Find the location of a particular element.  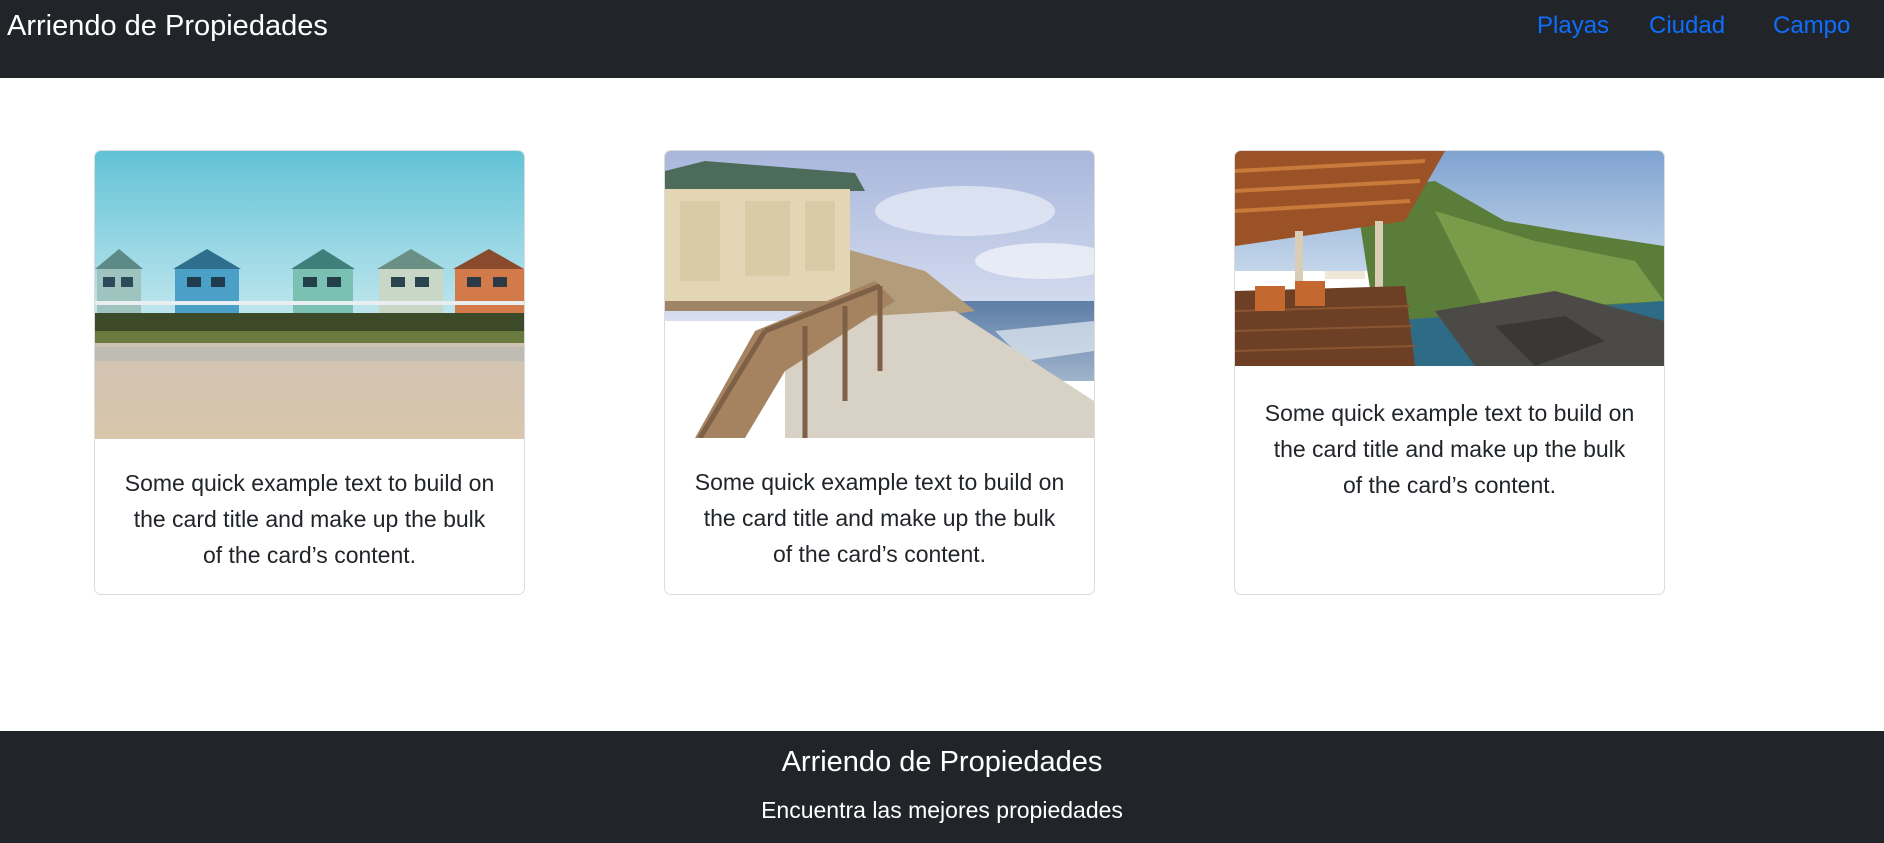

coastal-terrace-image is located at coordinates (1449, 258).